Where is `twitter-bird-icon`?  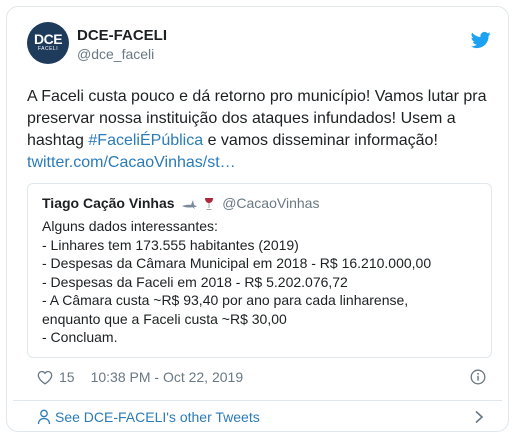
twitter-bird-icon is located at coordinates (481, 40).